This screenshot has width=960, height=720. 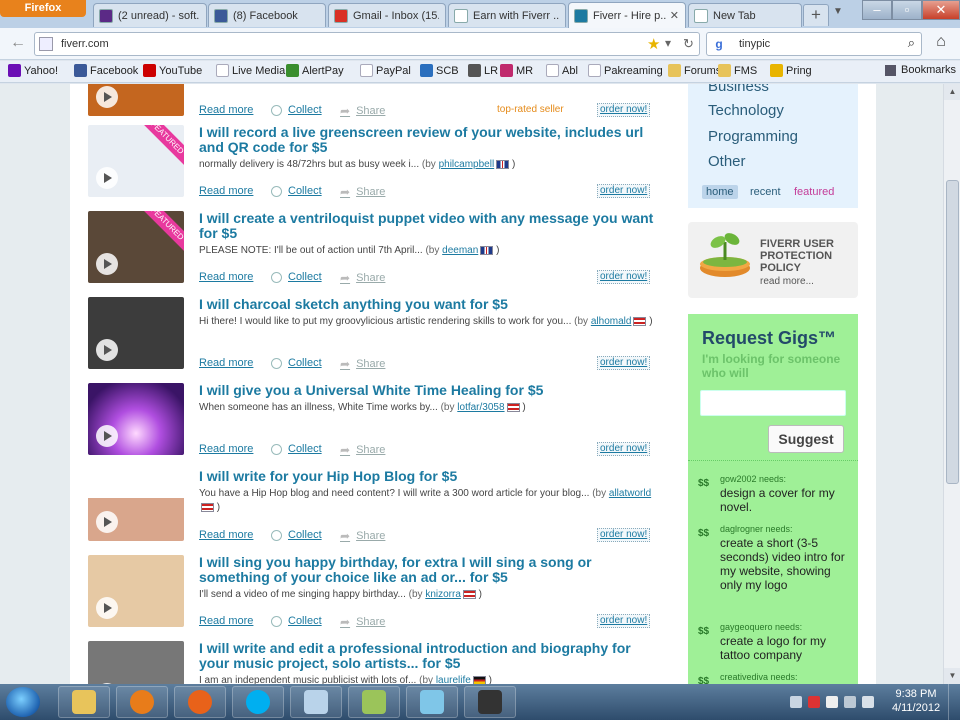 I want to click on google-search-engine-icon: g, so click(x=719, y=44).